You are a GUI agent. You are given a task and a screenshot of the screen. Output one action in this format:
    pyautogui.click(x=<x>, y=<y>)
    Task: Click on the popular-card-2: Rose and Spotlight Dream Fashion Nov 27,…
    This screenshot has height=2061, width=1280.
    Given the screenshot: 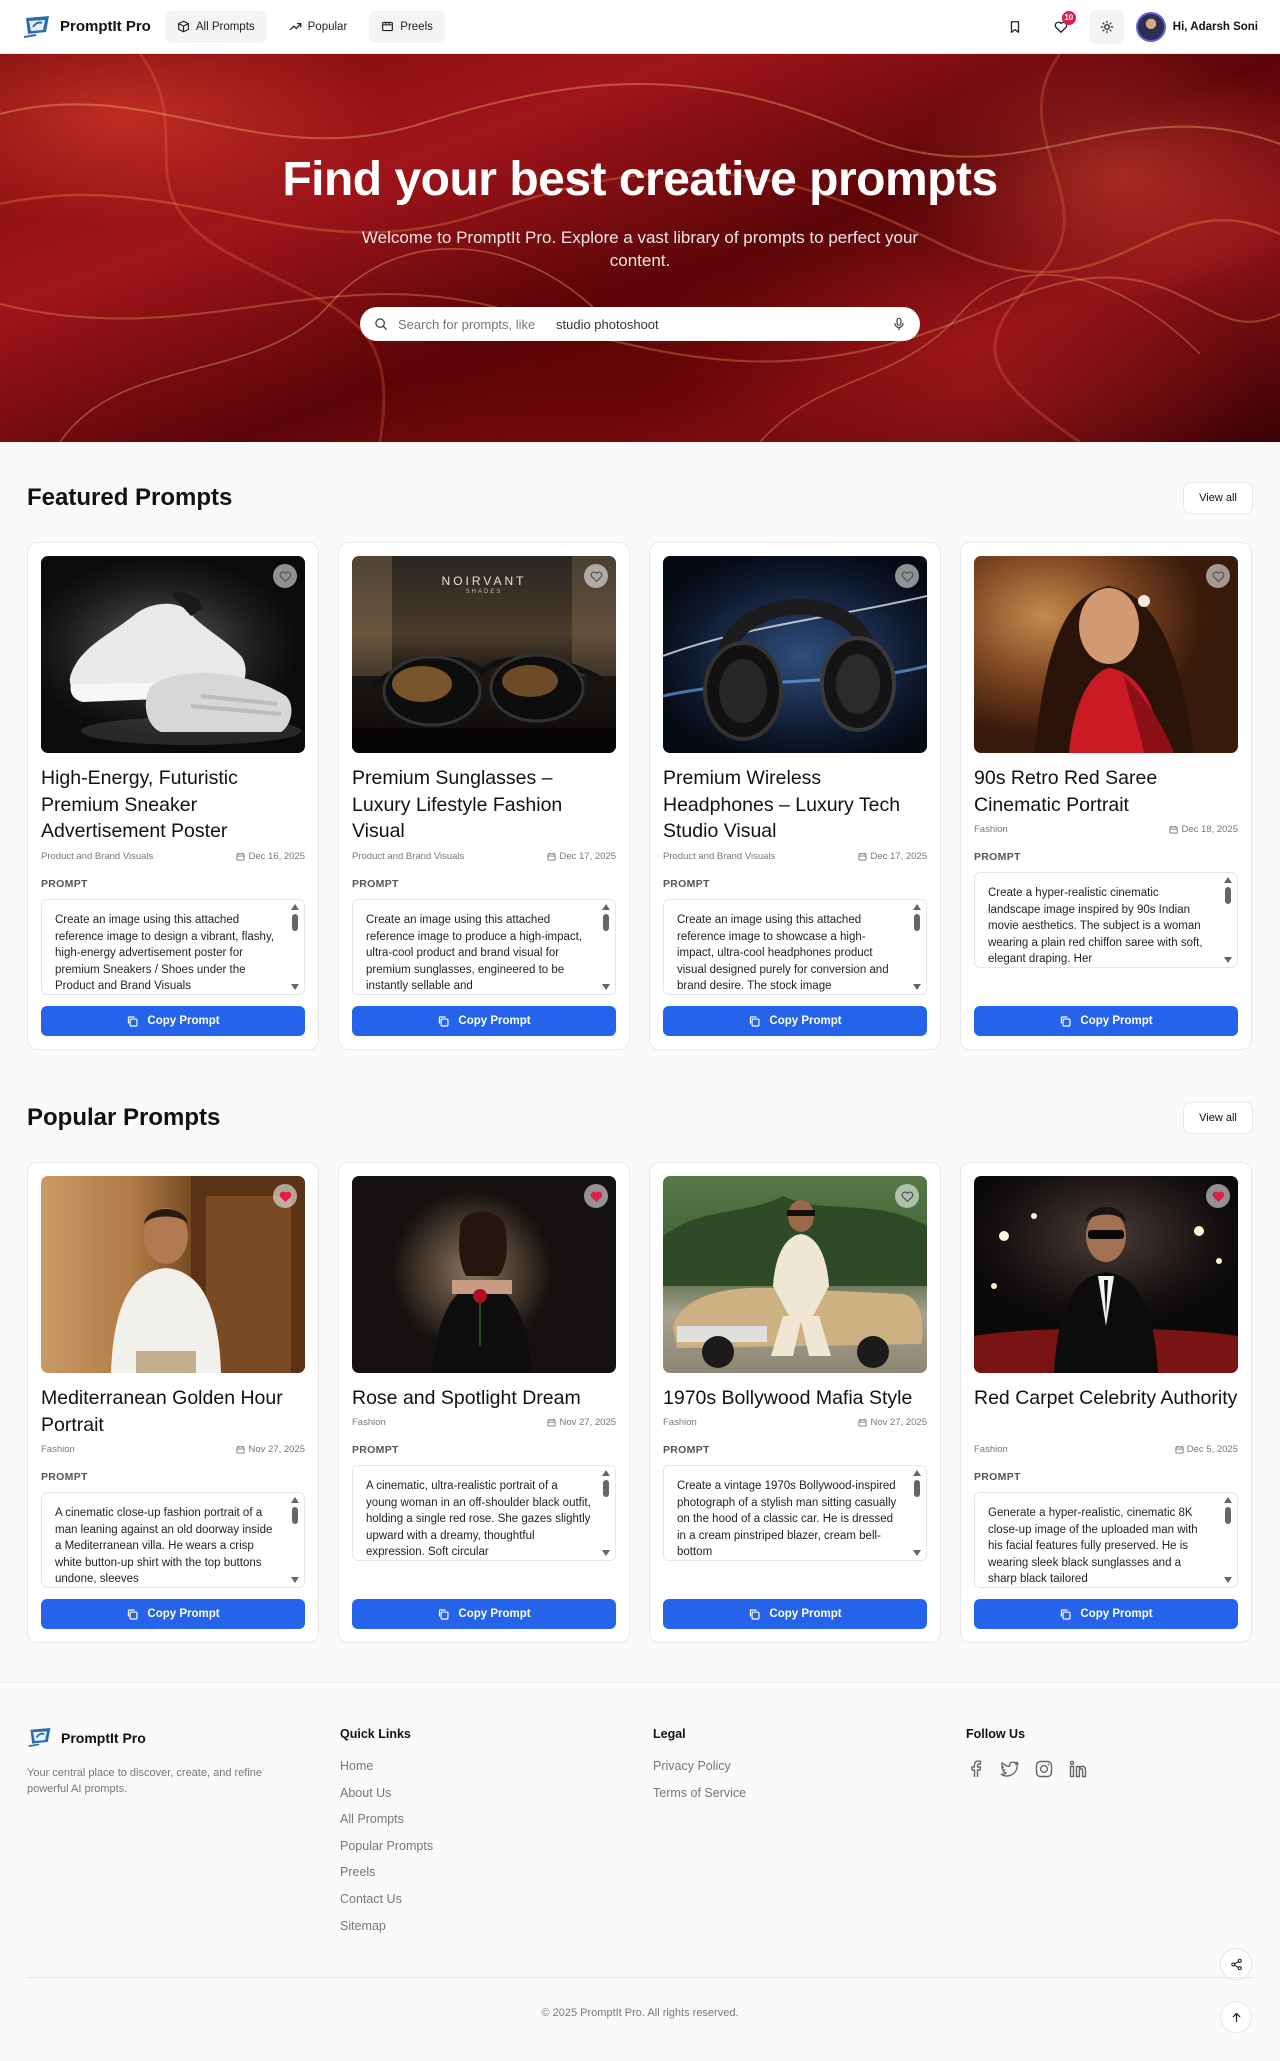 What is the action you would take?
    pyautogui.click(x=484, y=1402)
    